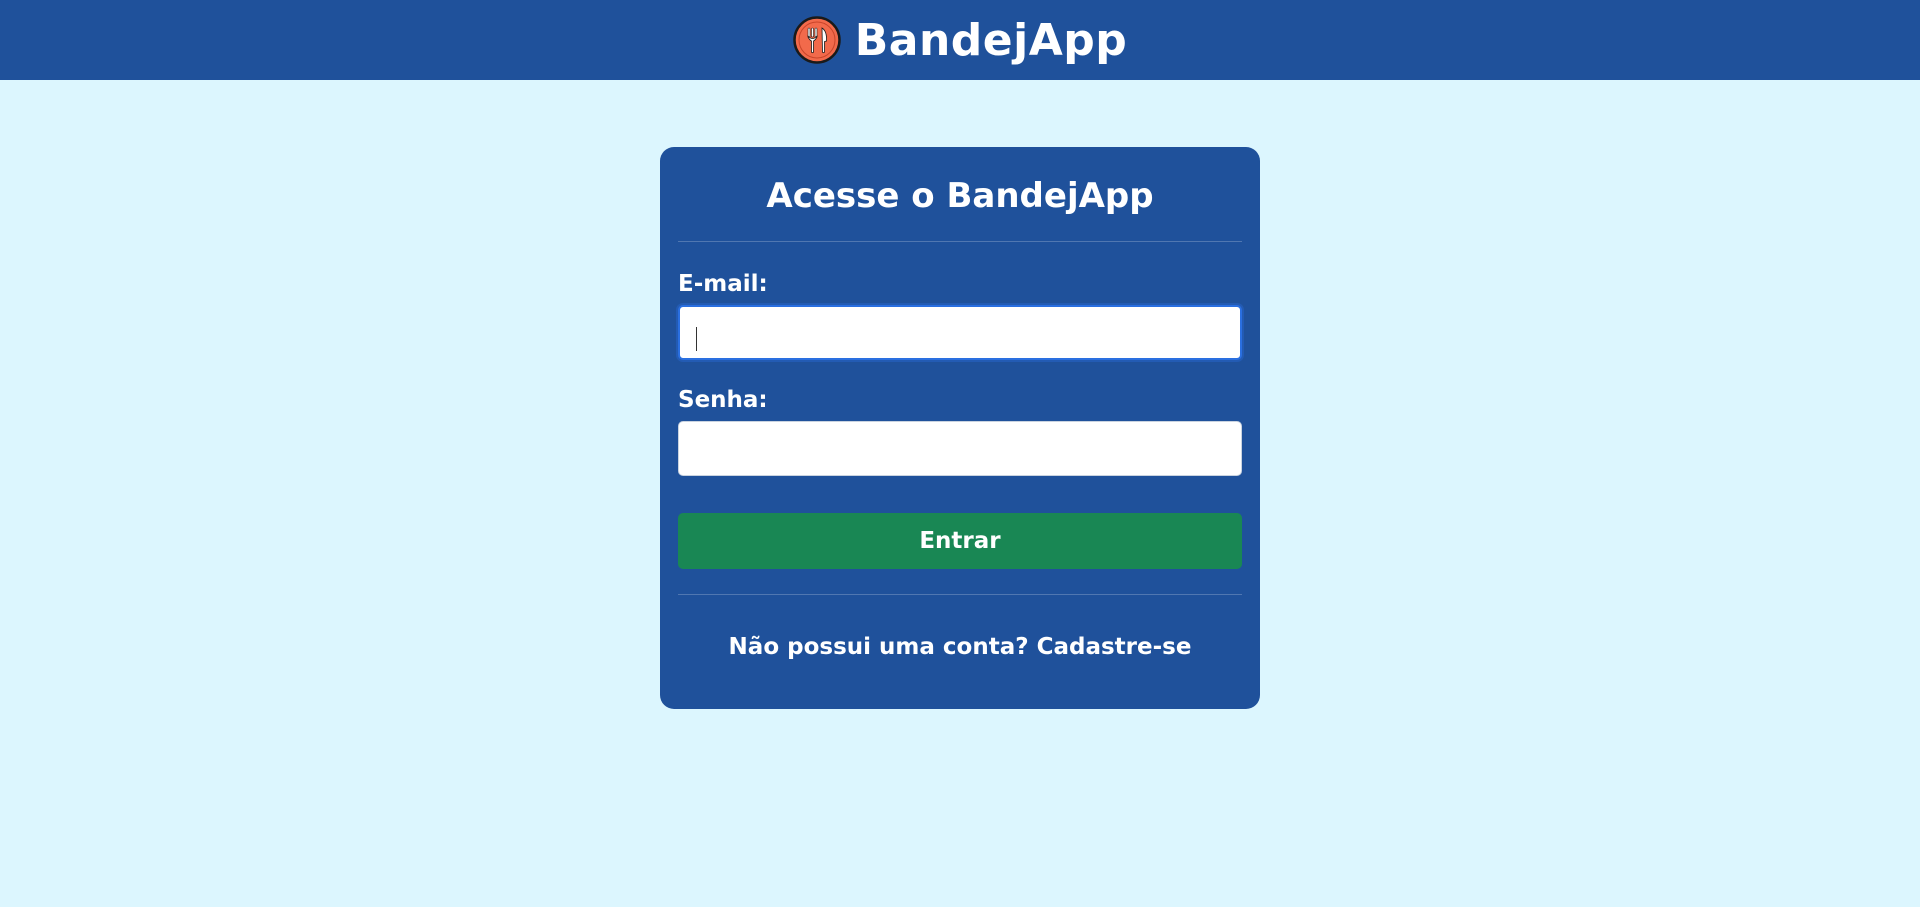 This screenshot has height=907, width=1920. What do you see at coordinates (960, 594) in the screenshot?
I see `footer-divider` at bounding box center [960, 594].